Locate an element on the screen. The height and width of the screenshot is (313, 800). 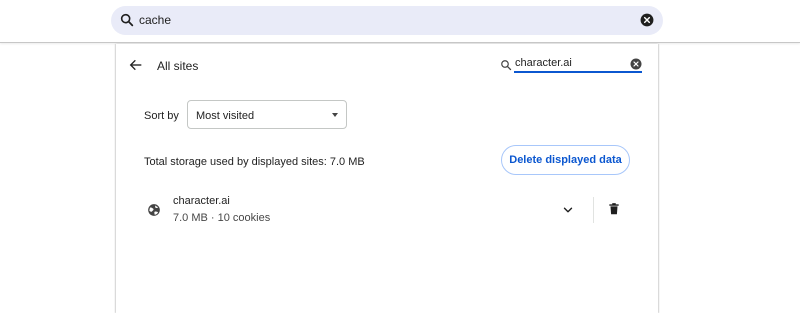
sort-label: Sort by is located at coordinates (161, 116).